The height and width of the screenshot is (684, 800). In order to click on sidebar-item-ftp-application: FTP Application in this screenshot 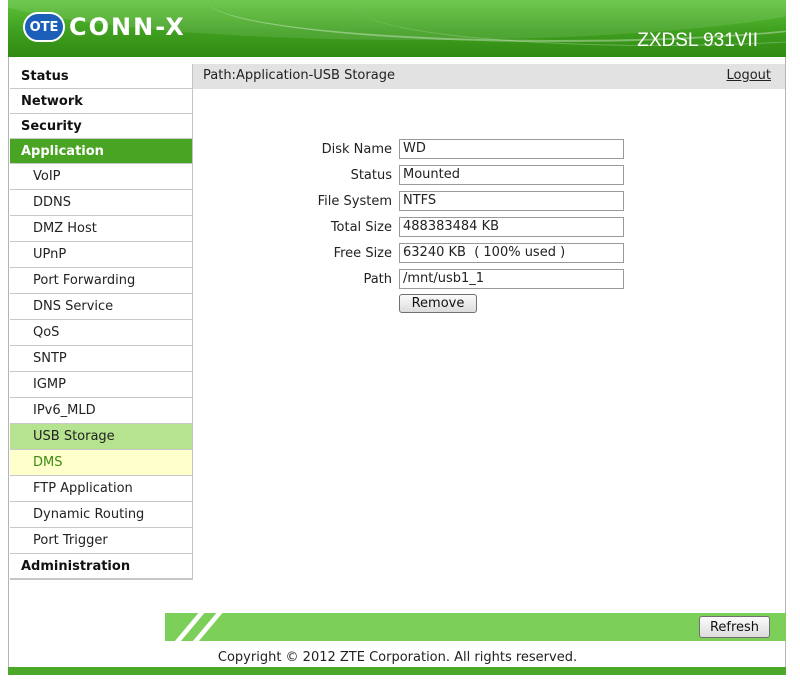, I will do `click(101, 489)`.